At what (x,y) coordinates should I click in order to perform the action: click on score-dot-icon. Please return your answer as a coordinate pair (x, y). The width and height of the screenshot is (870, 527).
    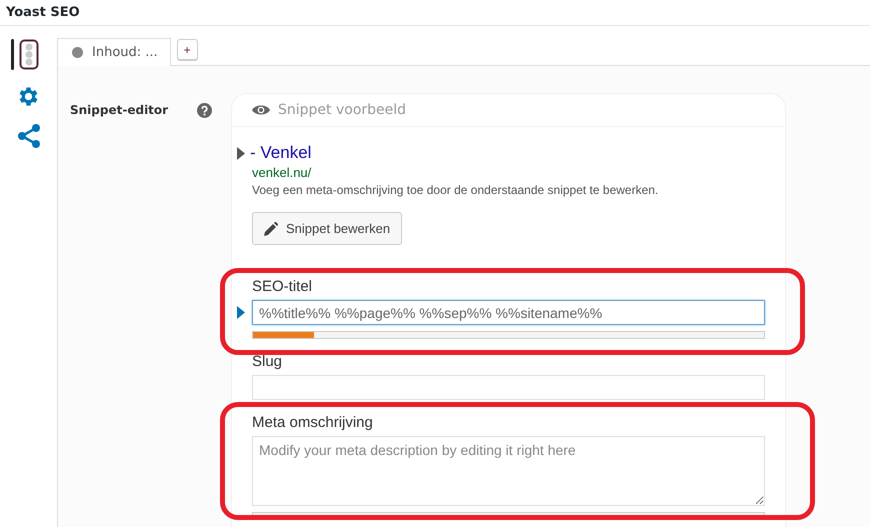
    Looking at the image, I should click on (77, 52).